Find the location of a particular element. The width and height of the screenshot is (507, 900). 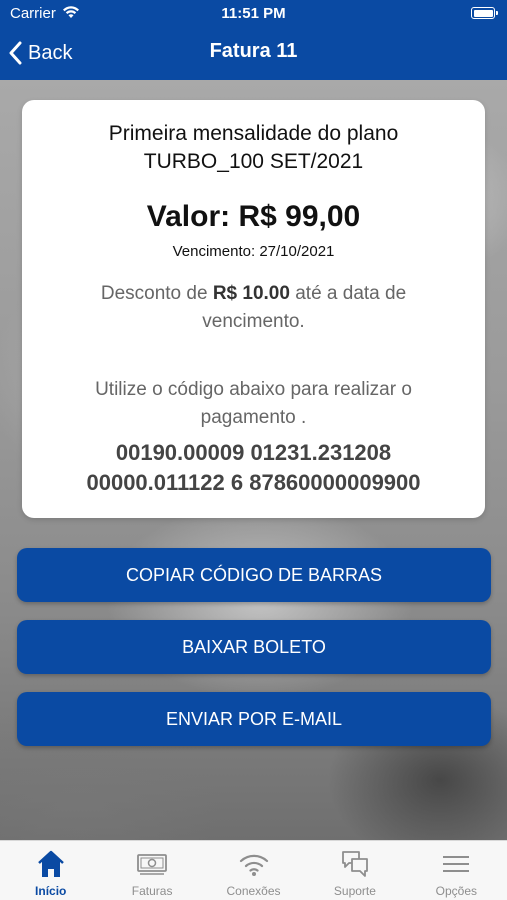

header: Carrier 11:51 PM Back Fatura 11 is located at coordinates (253, 40).